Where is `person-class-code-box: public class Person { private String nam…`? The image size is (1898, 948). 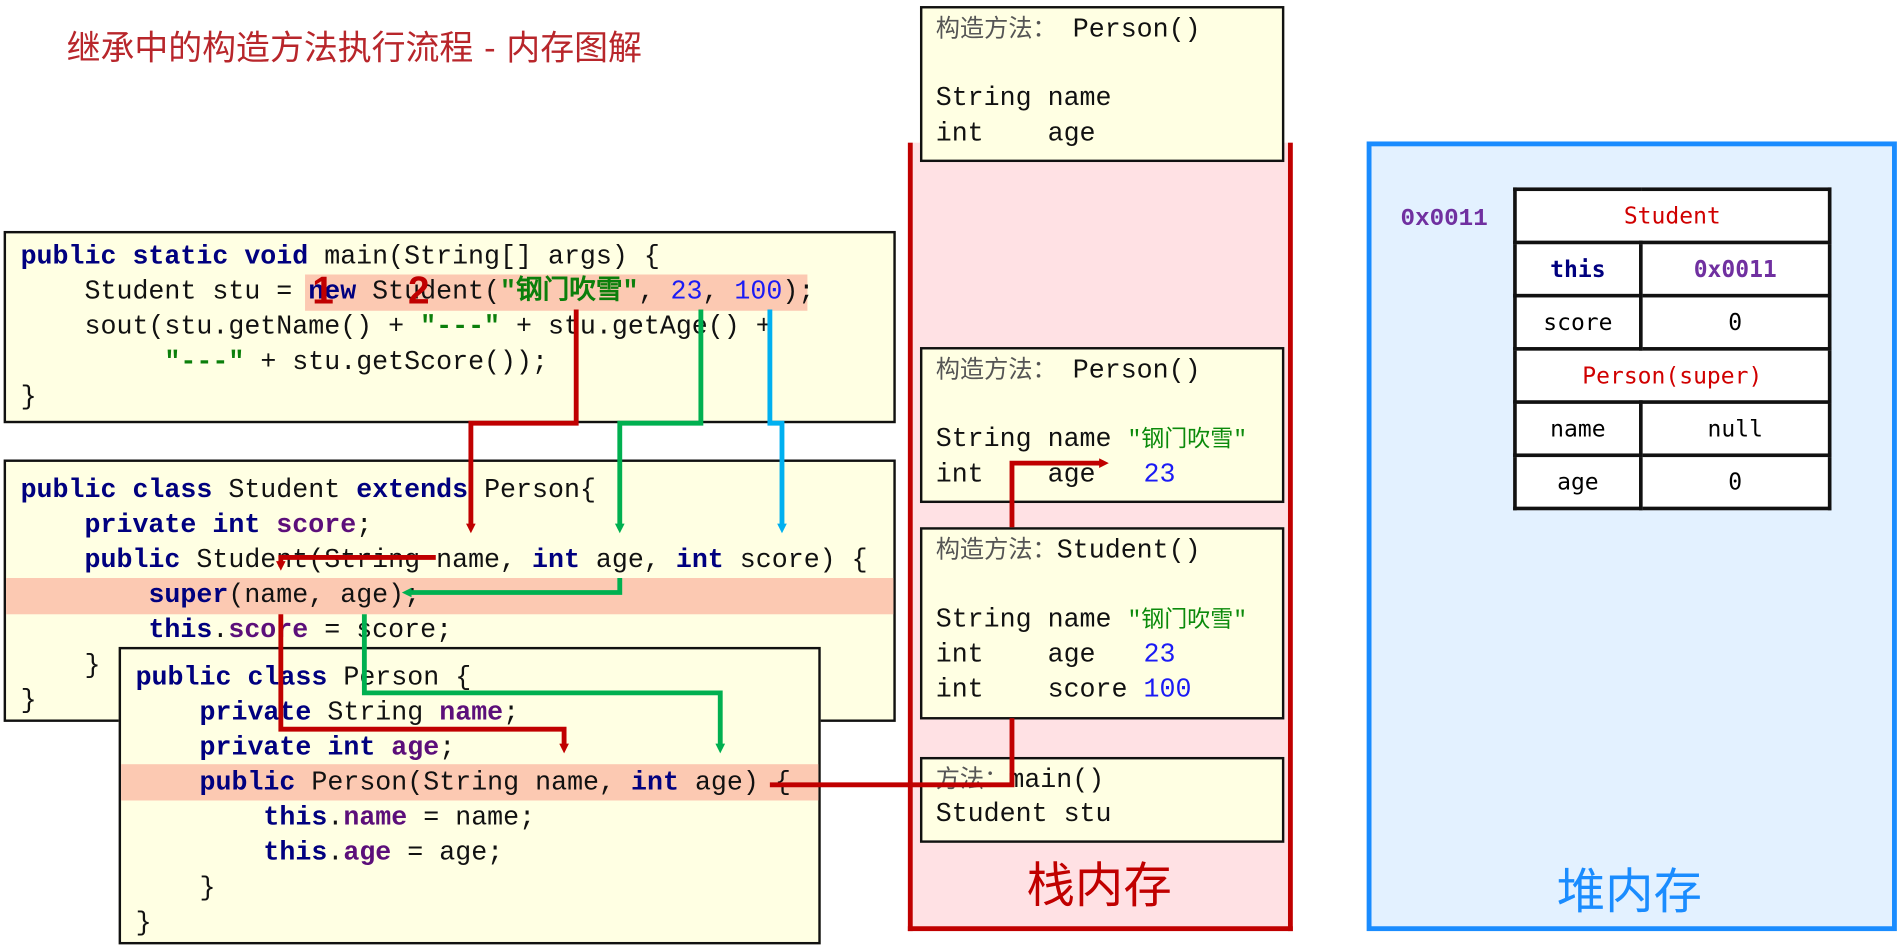 person-class-code-box: public class Person { private String nam… is located at coordinates (469, 795).